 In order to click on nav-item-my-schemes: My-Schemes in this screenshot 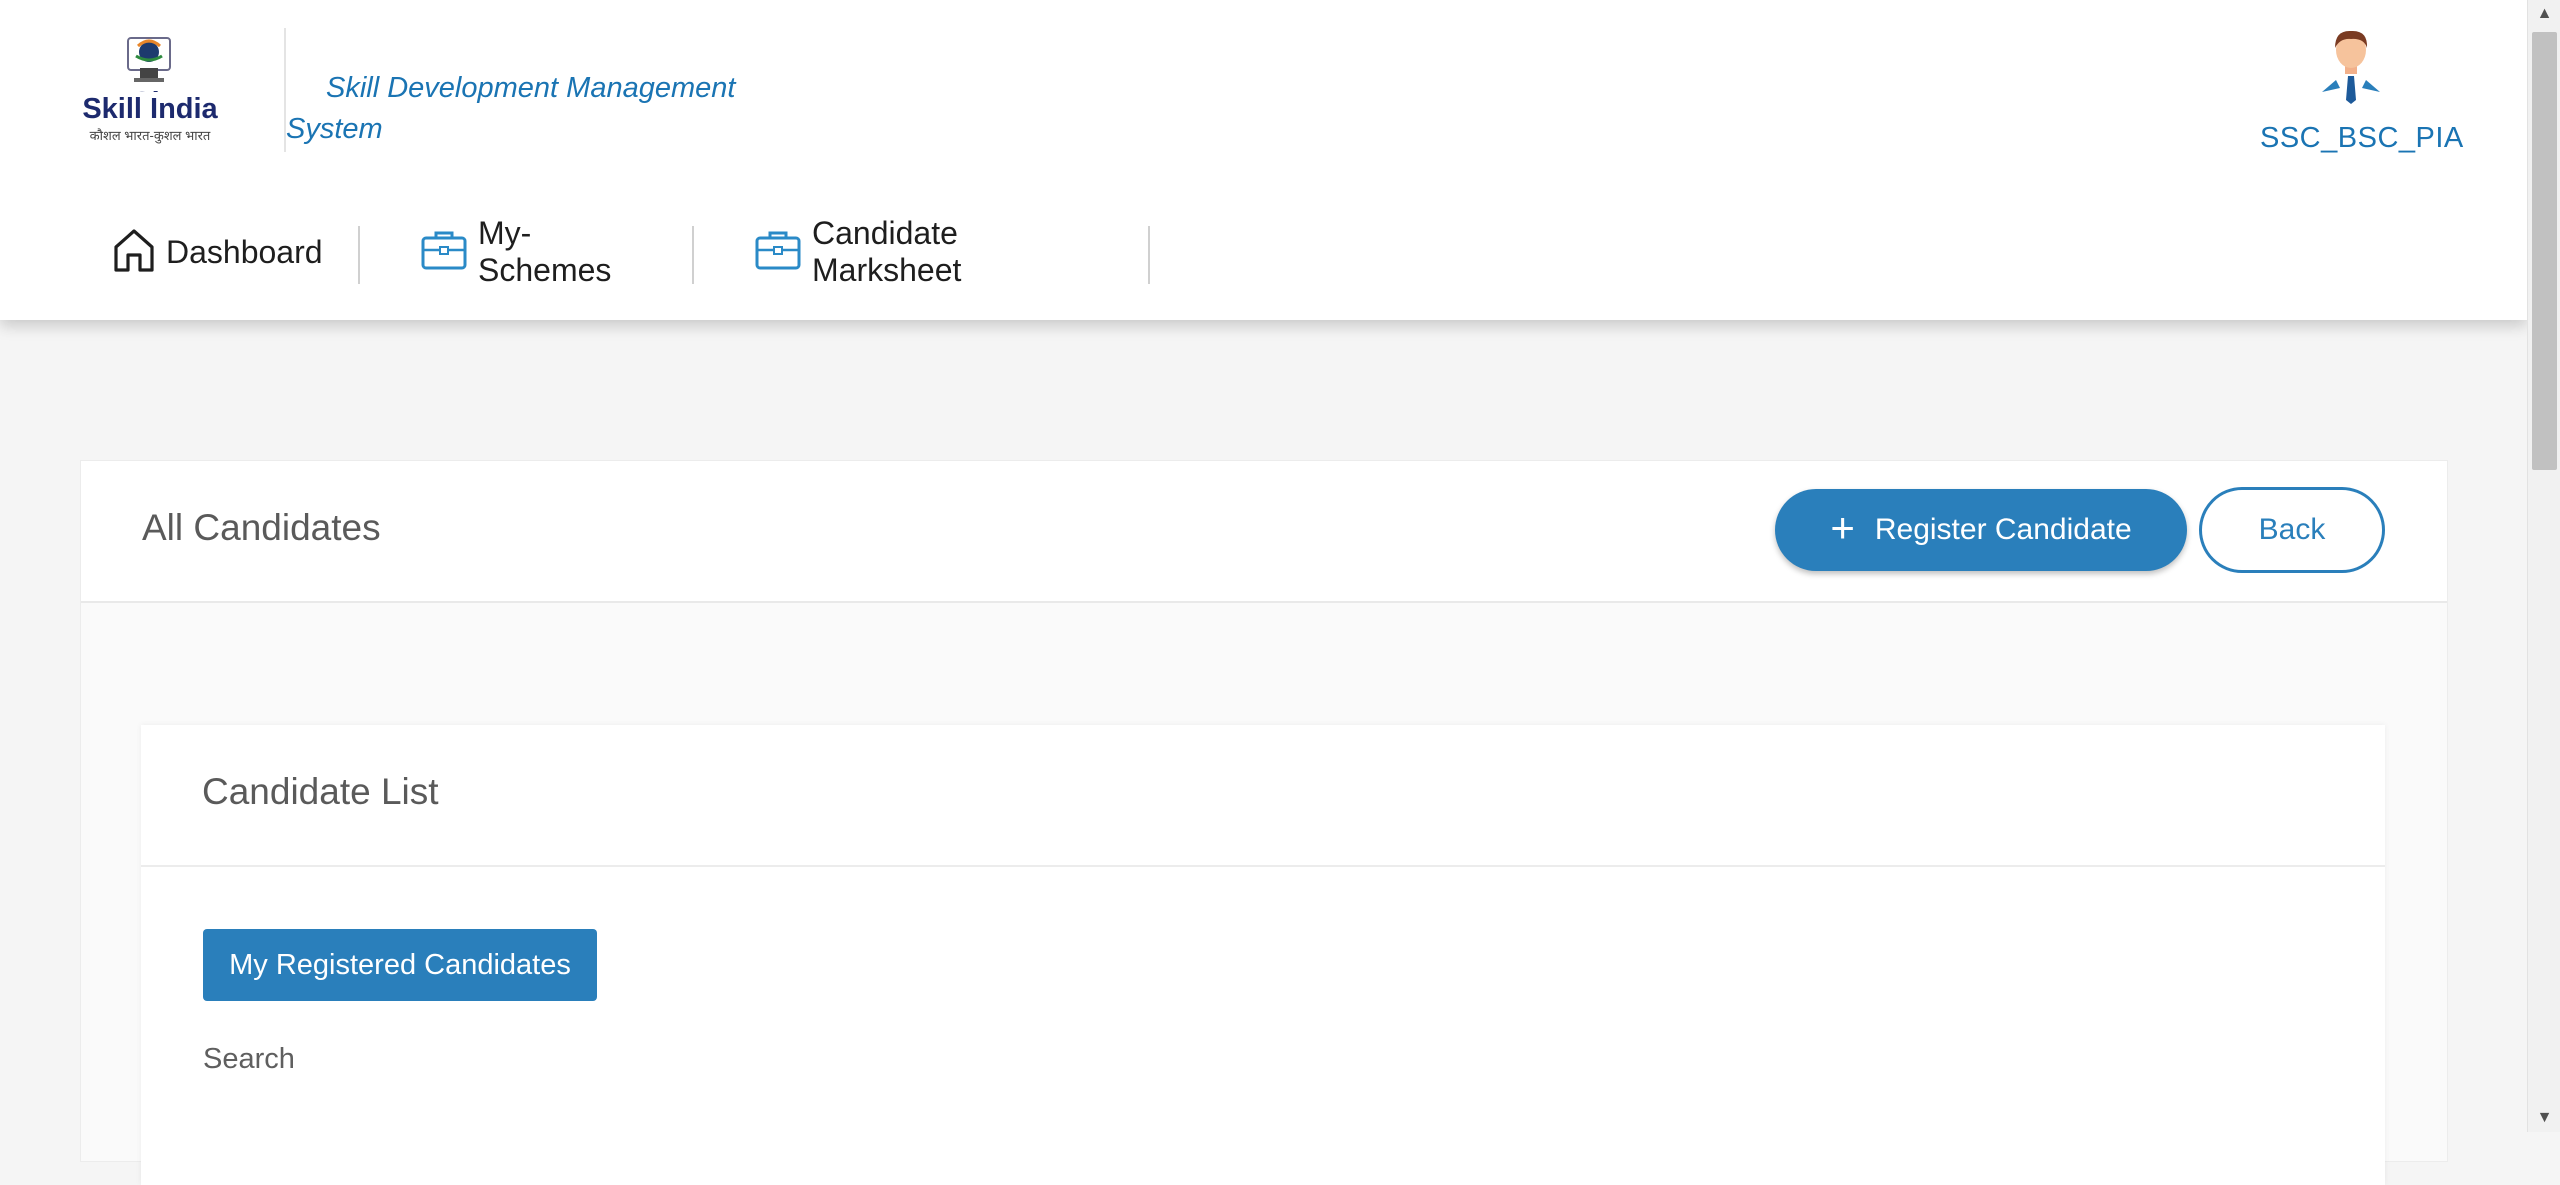, I will do `click(515, 251)`.